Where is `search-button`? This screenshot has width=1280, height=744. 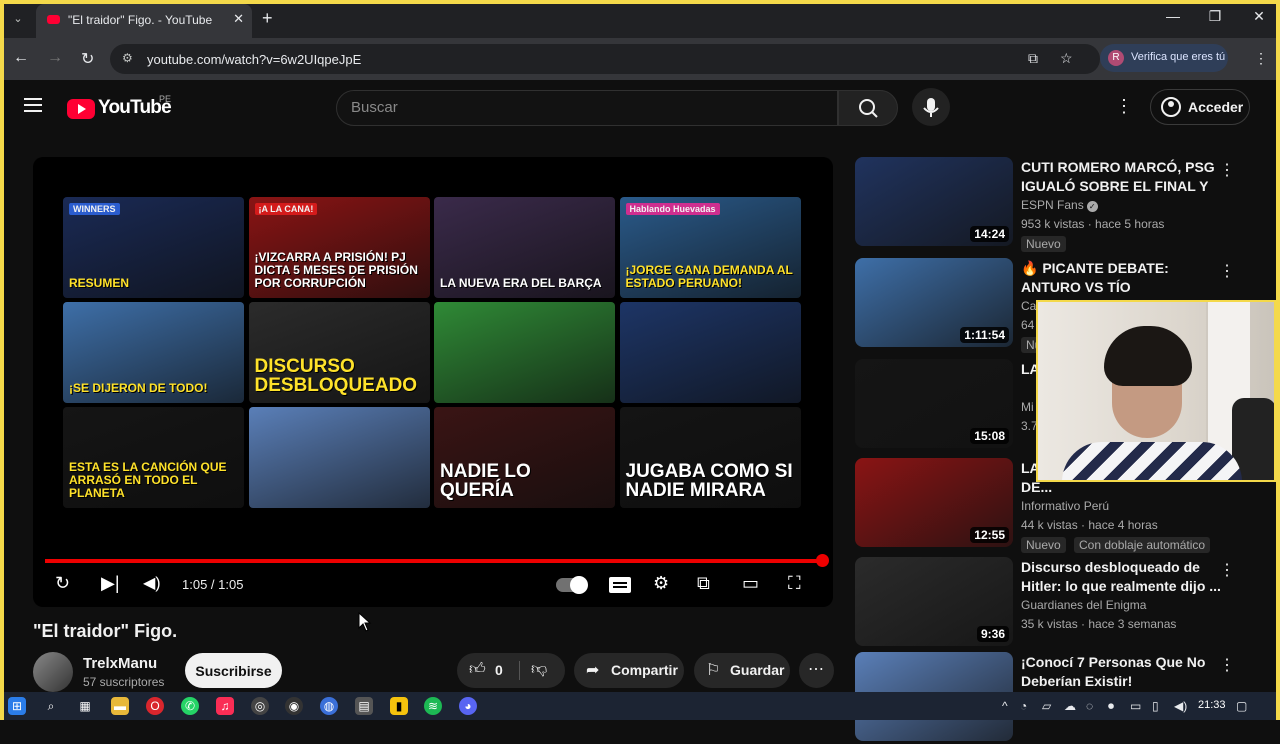
search-button is located at coordinates (868, 108).